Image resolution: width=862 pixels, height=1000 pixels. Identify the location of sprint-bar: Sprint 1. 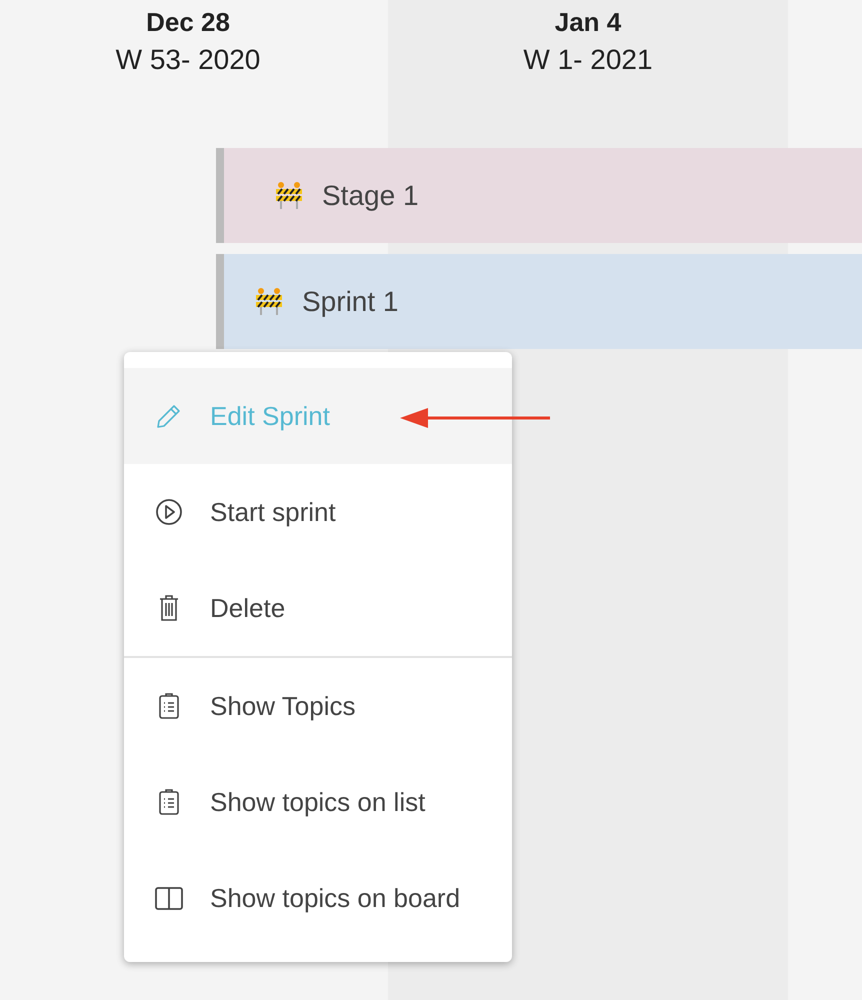
(539, 301).